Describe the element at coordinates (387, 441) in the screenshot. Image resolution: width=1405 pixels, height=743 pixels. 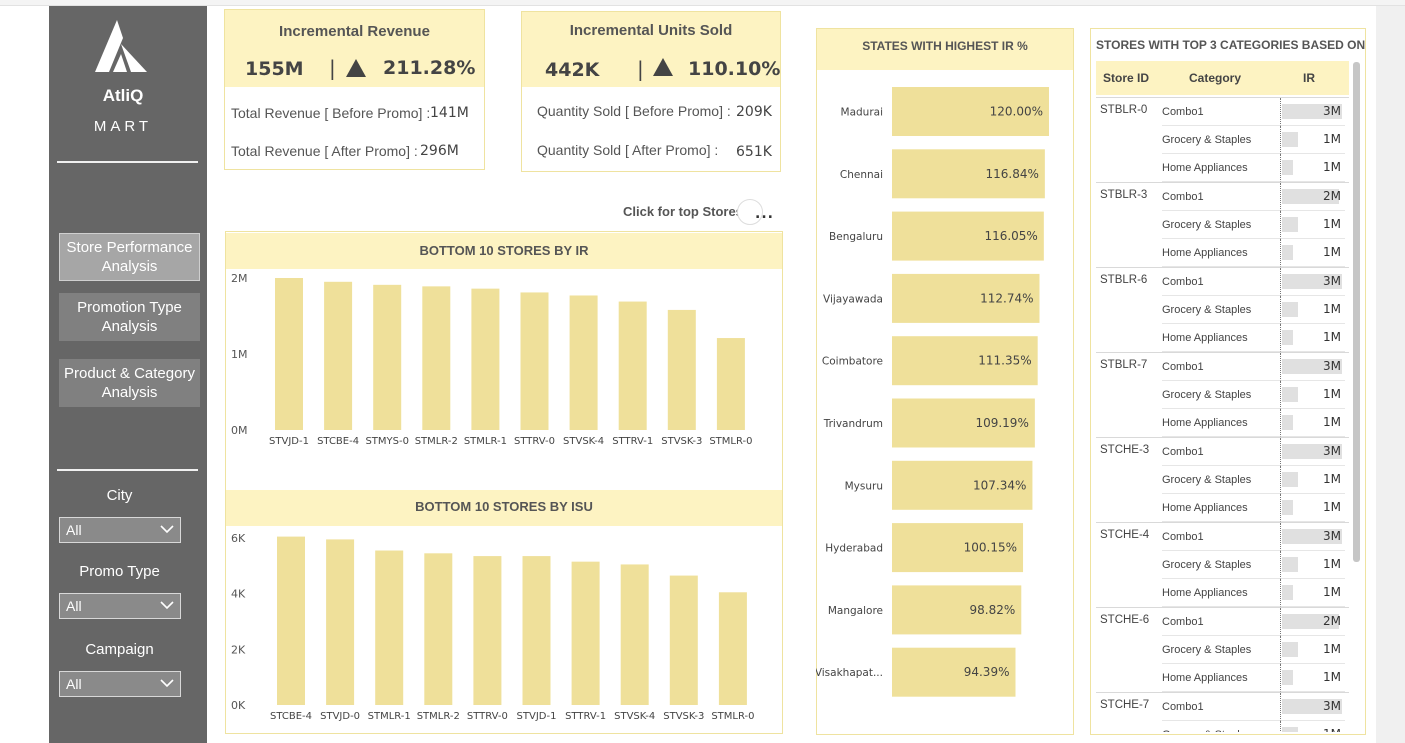
I see `x-tick-label: STMYS-0` at that location.